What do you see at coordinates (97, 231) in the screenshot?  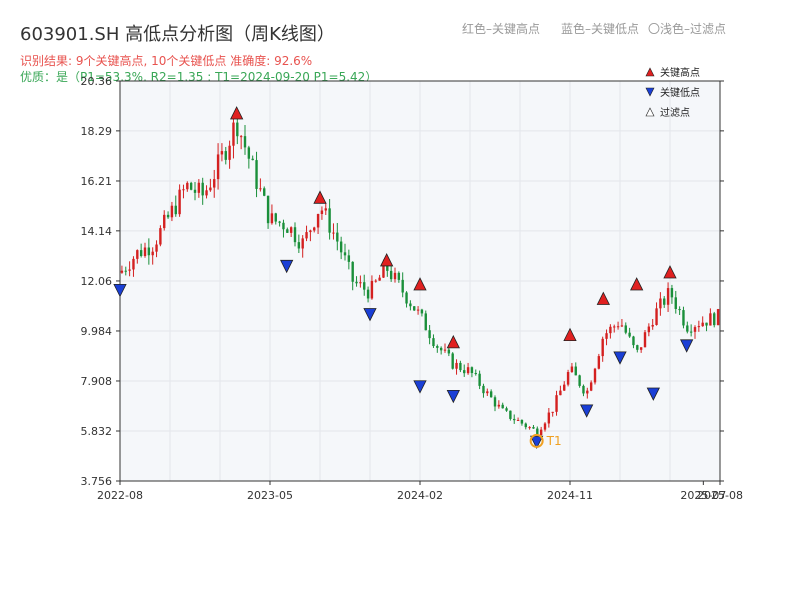 I see `y-tick-label: 14.14` at bounding box center [97, 231].